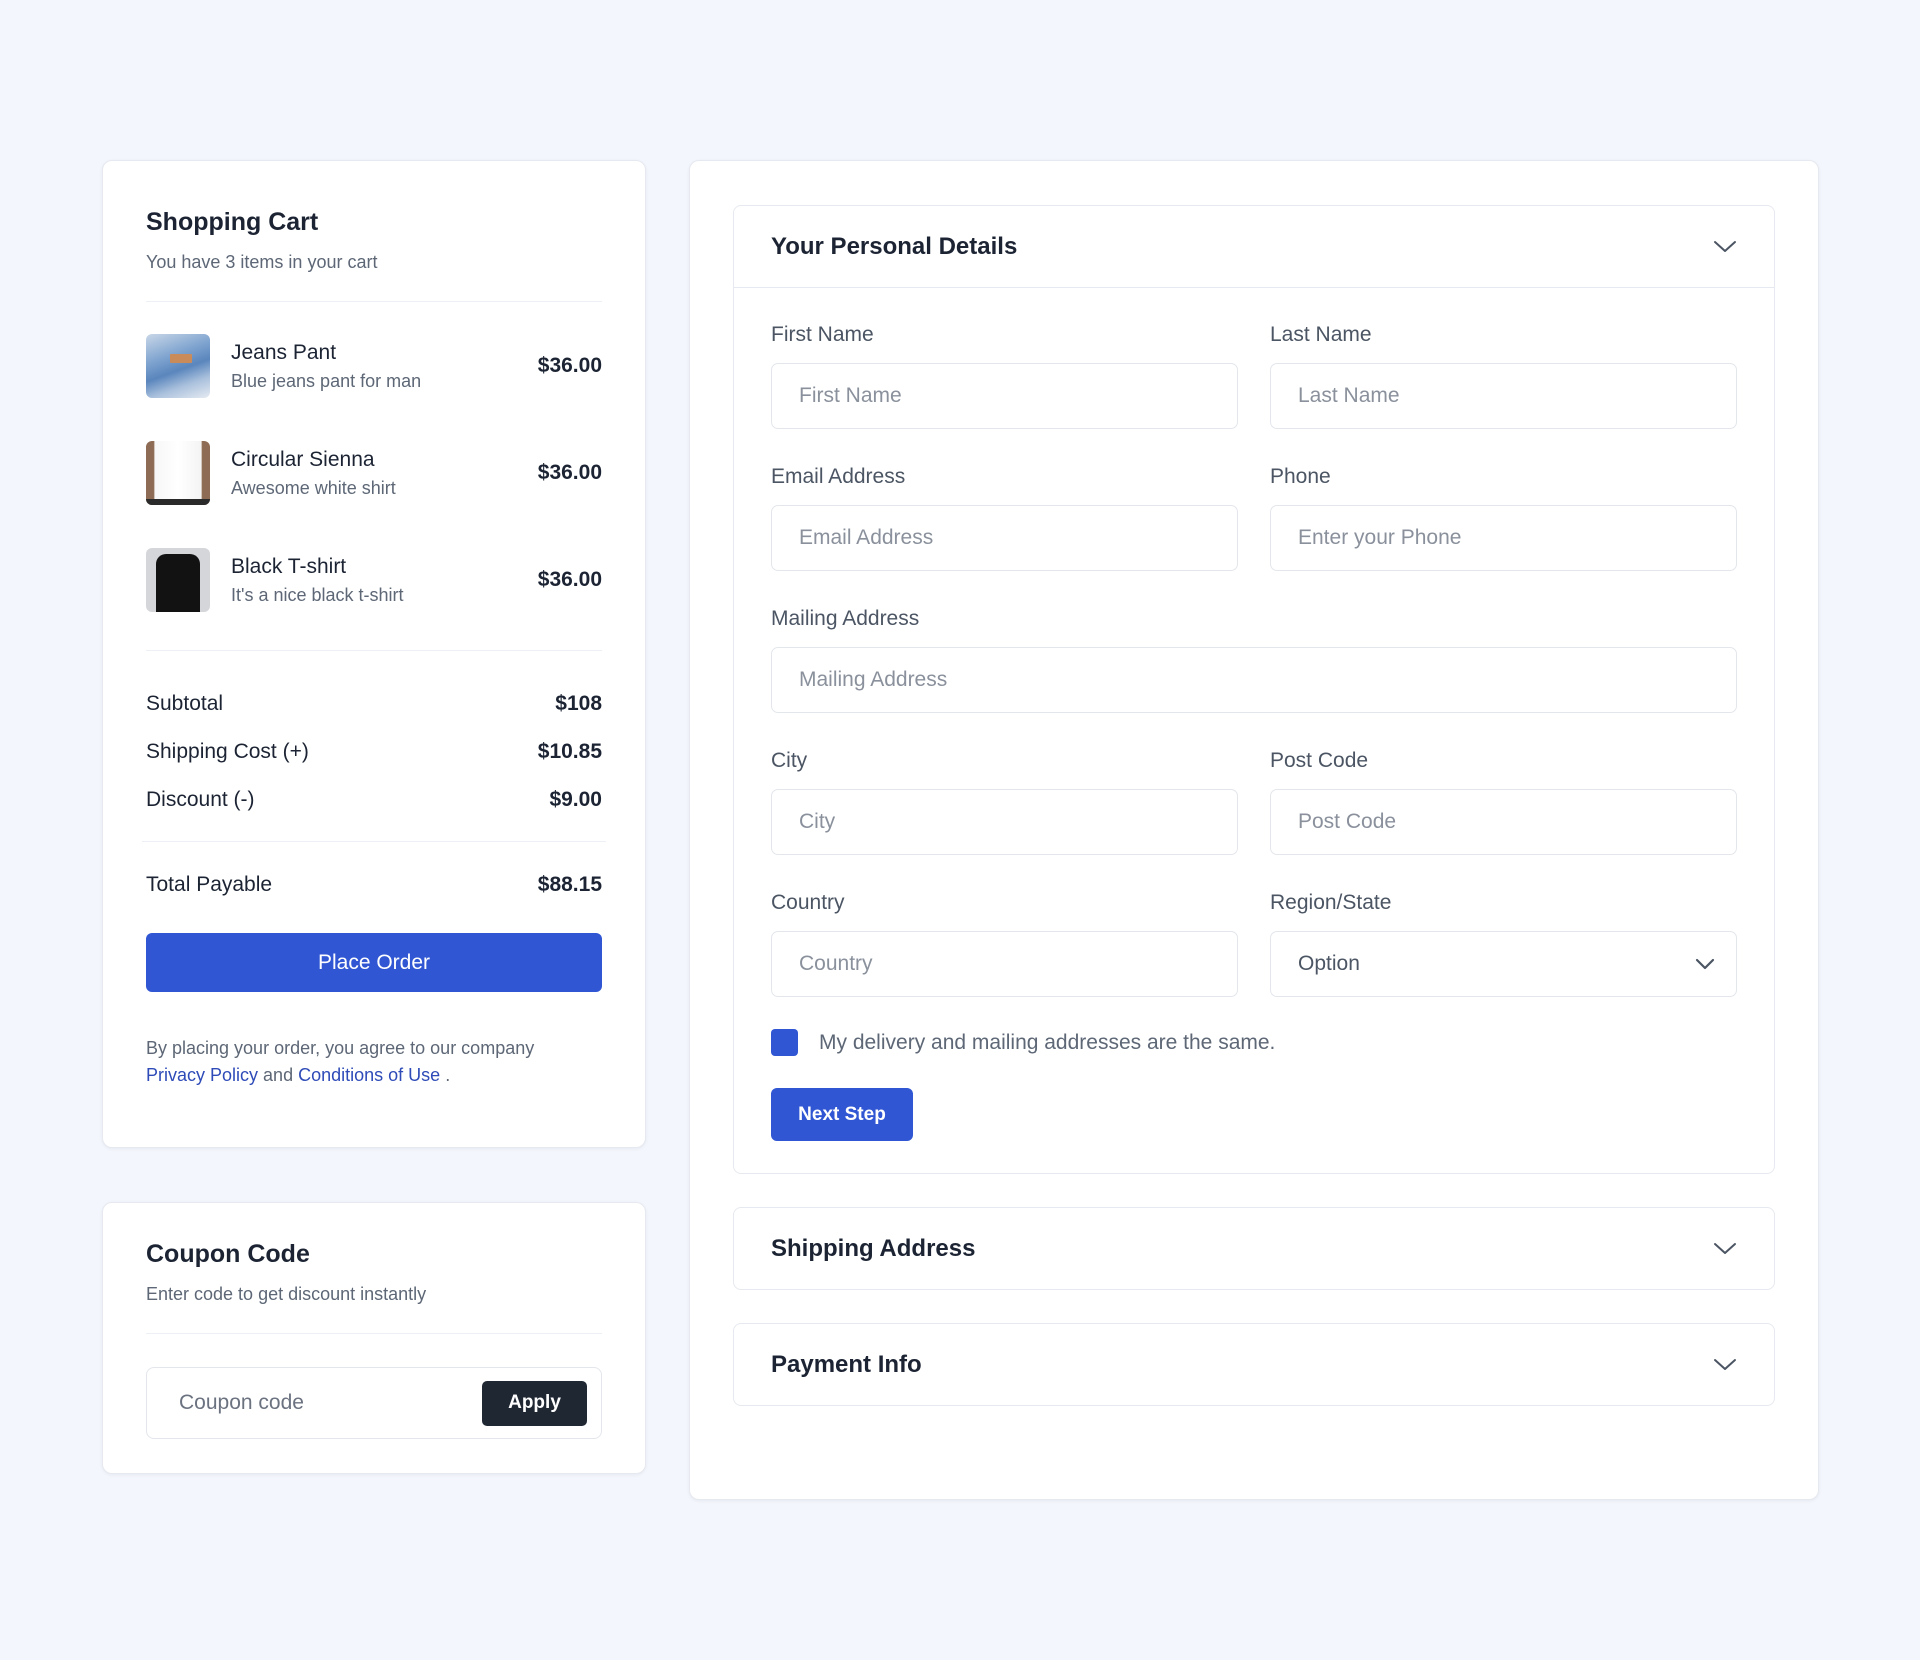  Describe the element at coordinates (384, 580) in the screenshot. I see `cart-item-info: Black T-shirt It's a nice black t-shirt` at that location.